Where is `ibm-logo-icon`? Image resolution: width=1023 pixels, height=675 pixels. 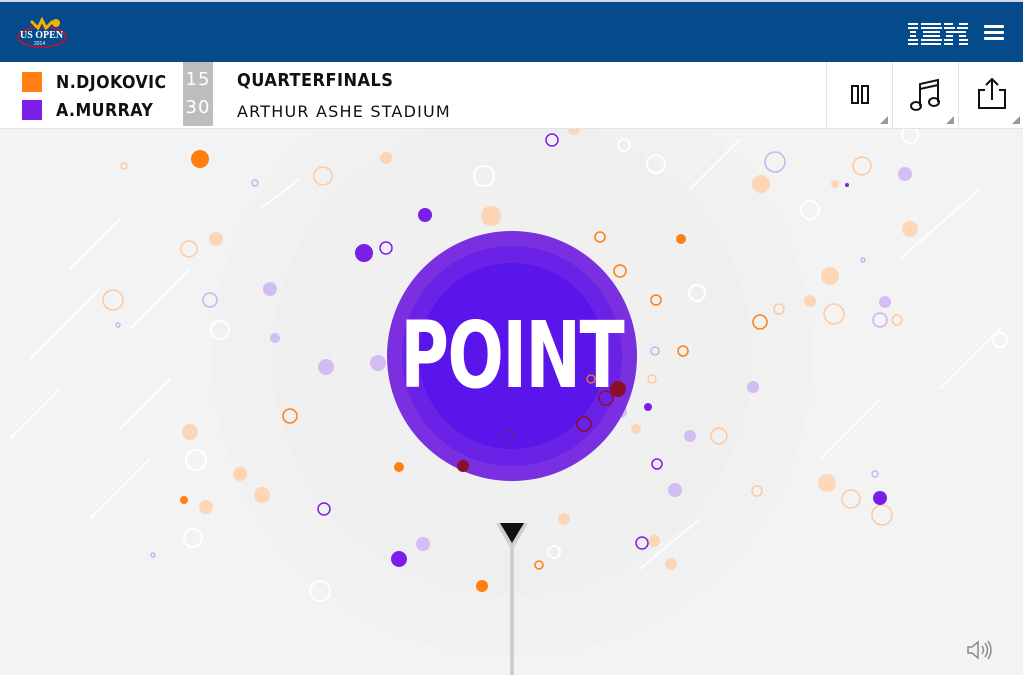
ibm-logo-icon is located at coordinates (938, 34).